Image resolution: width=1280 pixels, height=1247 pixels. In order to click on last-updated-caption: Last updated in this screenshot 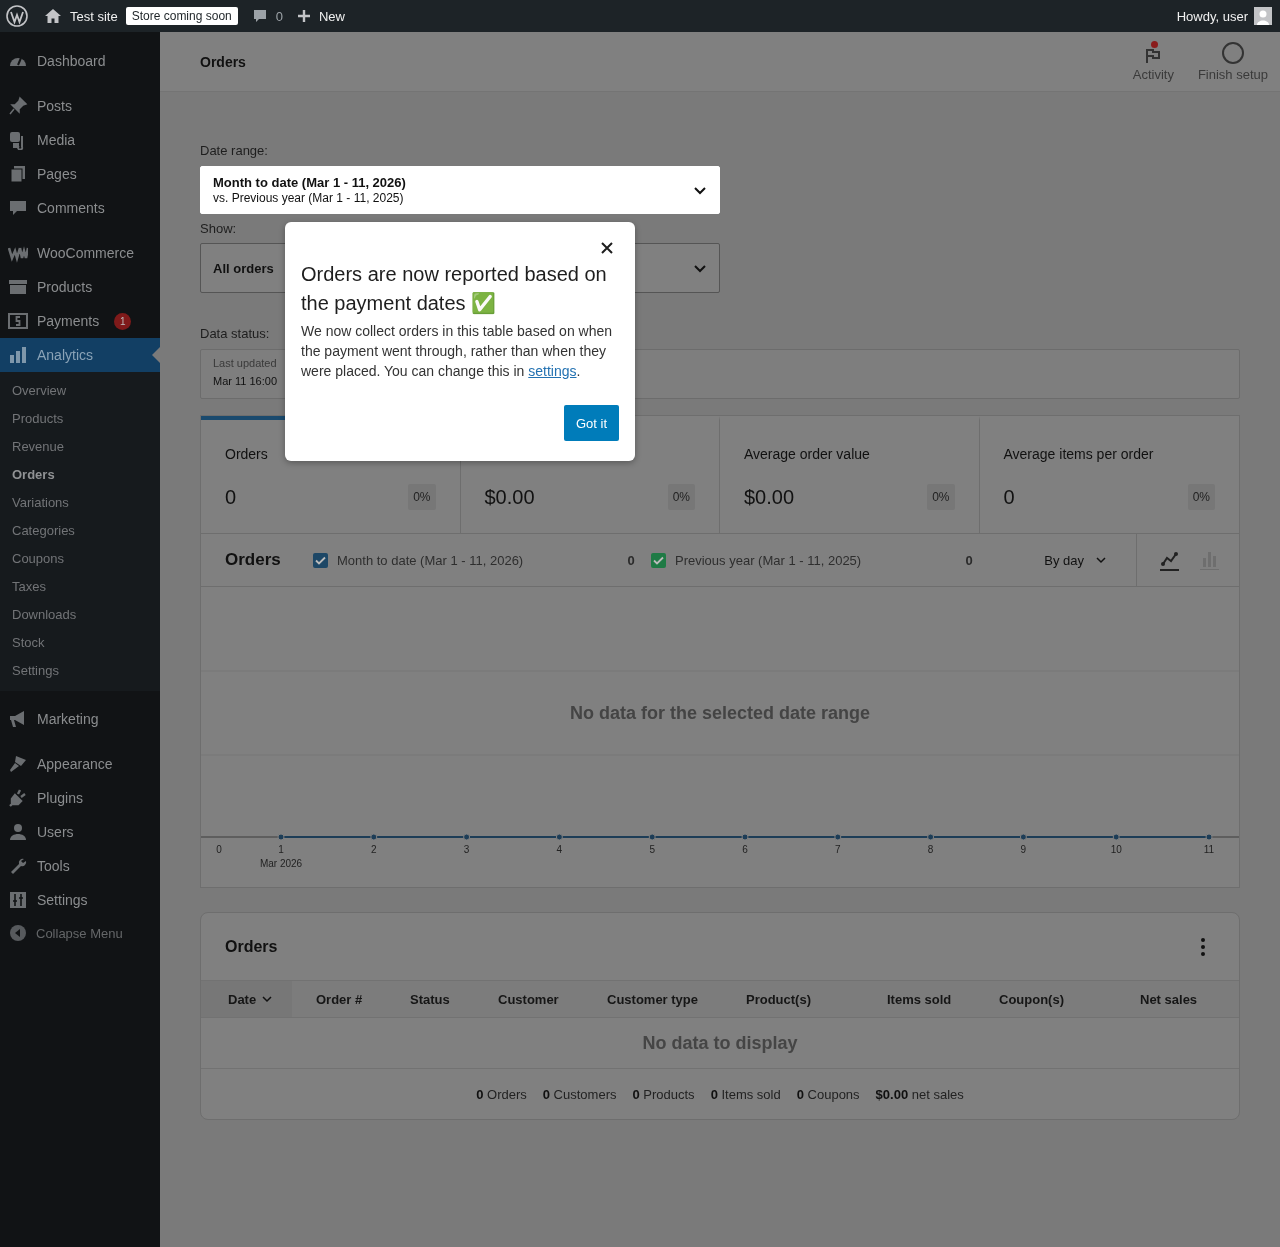, I will do `click(245, 363)`.